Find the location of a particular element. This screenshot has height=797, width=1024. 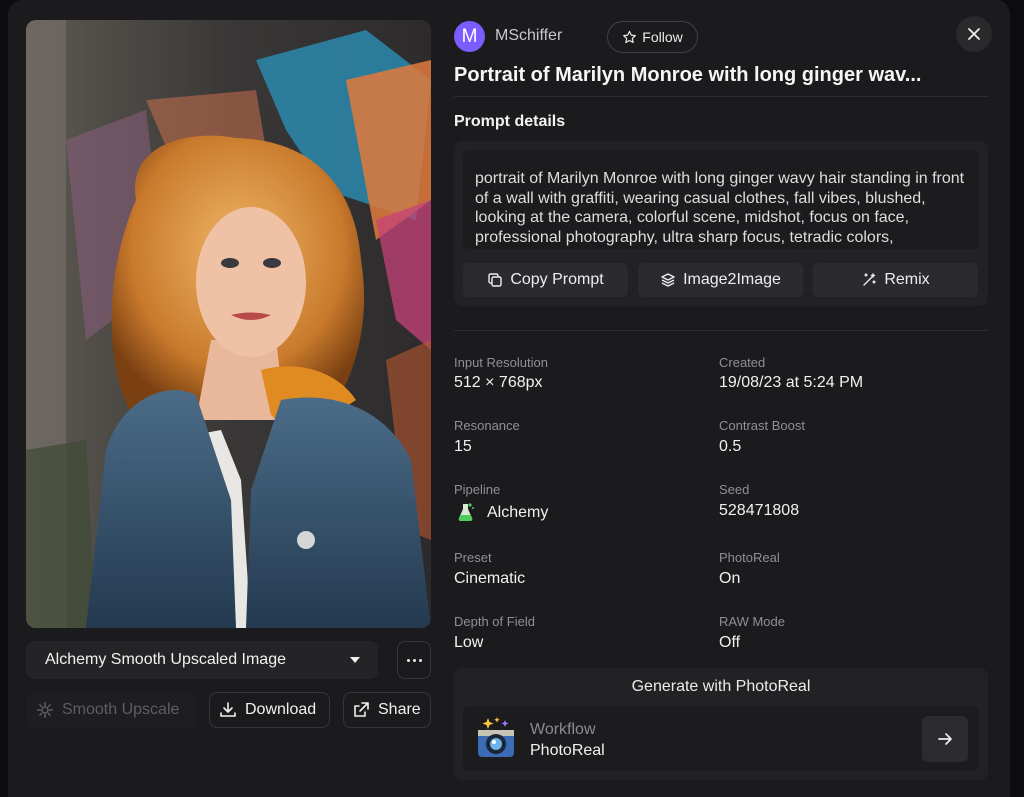

download-icon is located at coordinates (228, 709).